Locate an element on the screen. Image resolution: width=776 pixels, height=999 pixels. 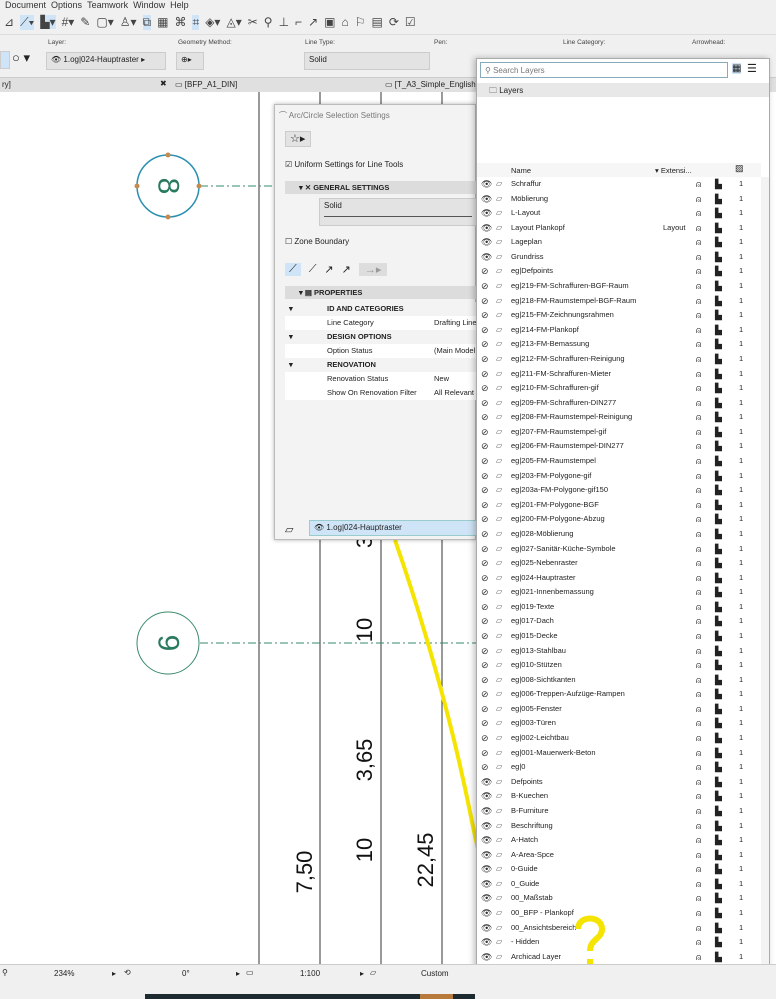
layer-row: ⊘ ▱ eg|002-Leichtbau ⍝ ▙ 1 is located at coordinates (619, 738).